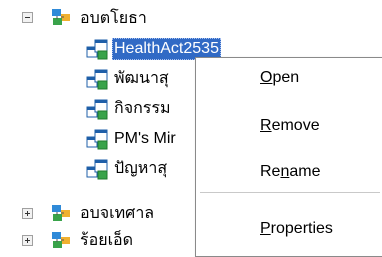 Image resolution: width=382 pixels, height=257 pixels. I want to click on tree-node-label: พัฒนาสุ, so click(141, 78).